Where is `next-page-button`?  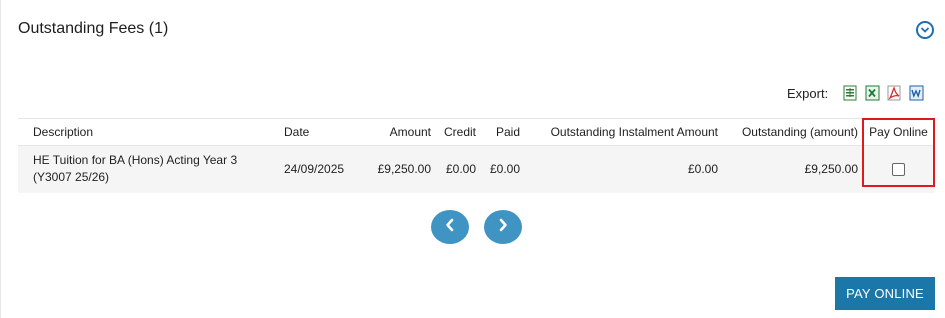
next-page-button is located at coordinates (503, 227).